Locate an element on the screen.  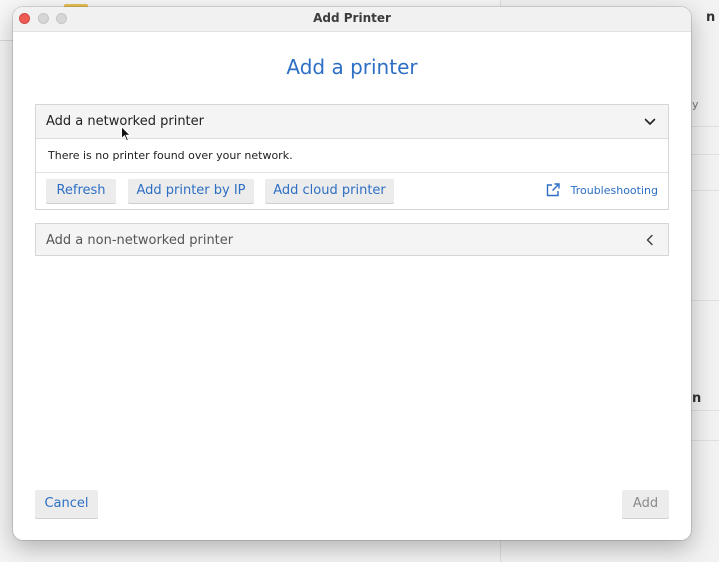
chevron-left-icon is located at coordinates (649, 240).